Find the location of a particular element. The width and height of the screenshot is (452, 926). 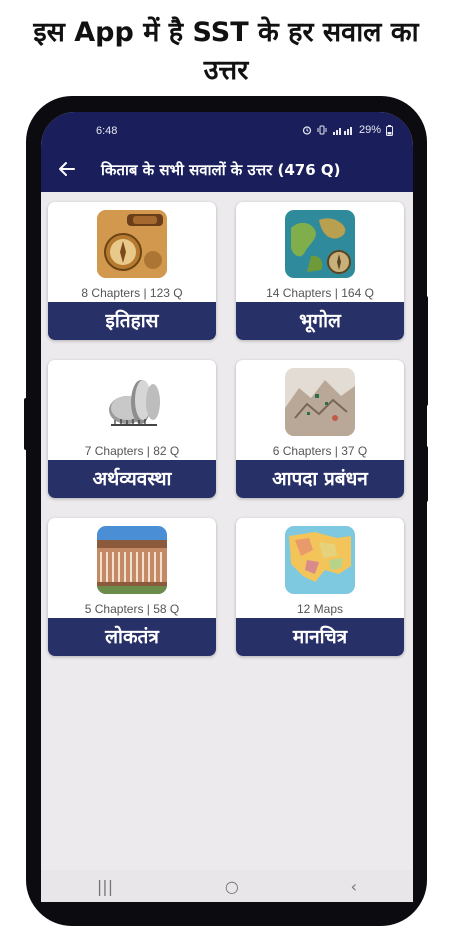

subject-card-disaster-management: 6 Chapters | 37 Q आपदा प्रबंधन is located at coordinates (320, 429).